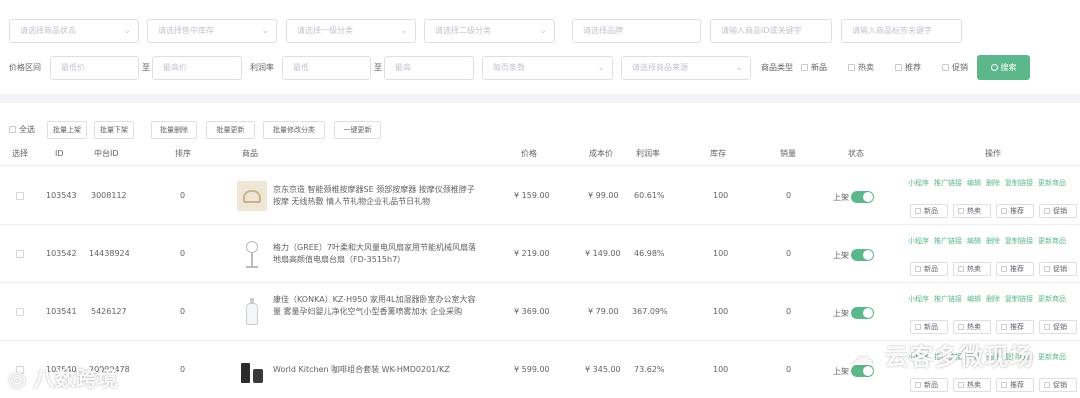 This screenshot has height=398, width=1080. What do you see at coordinates (294, 130) in the screenshot?
I see `batch-change-category-button: 批量修改分类` at bounding box center [294, 130].